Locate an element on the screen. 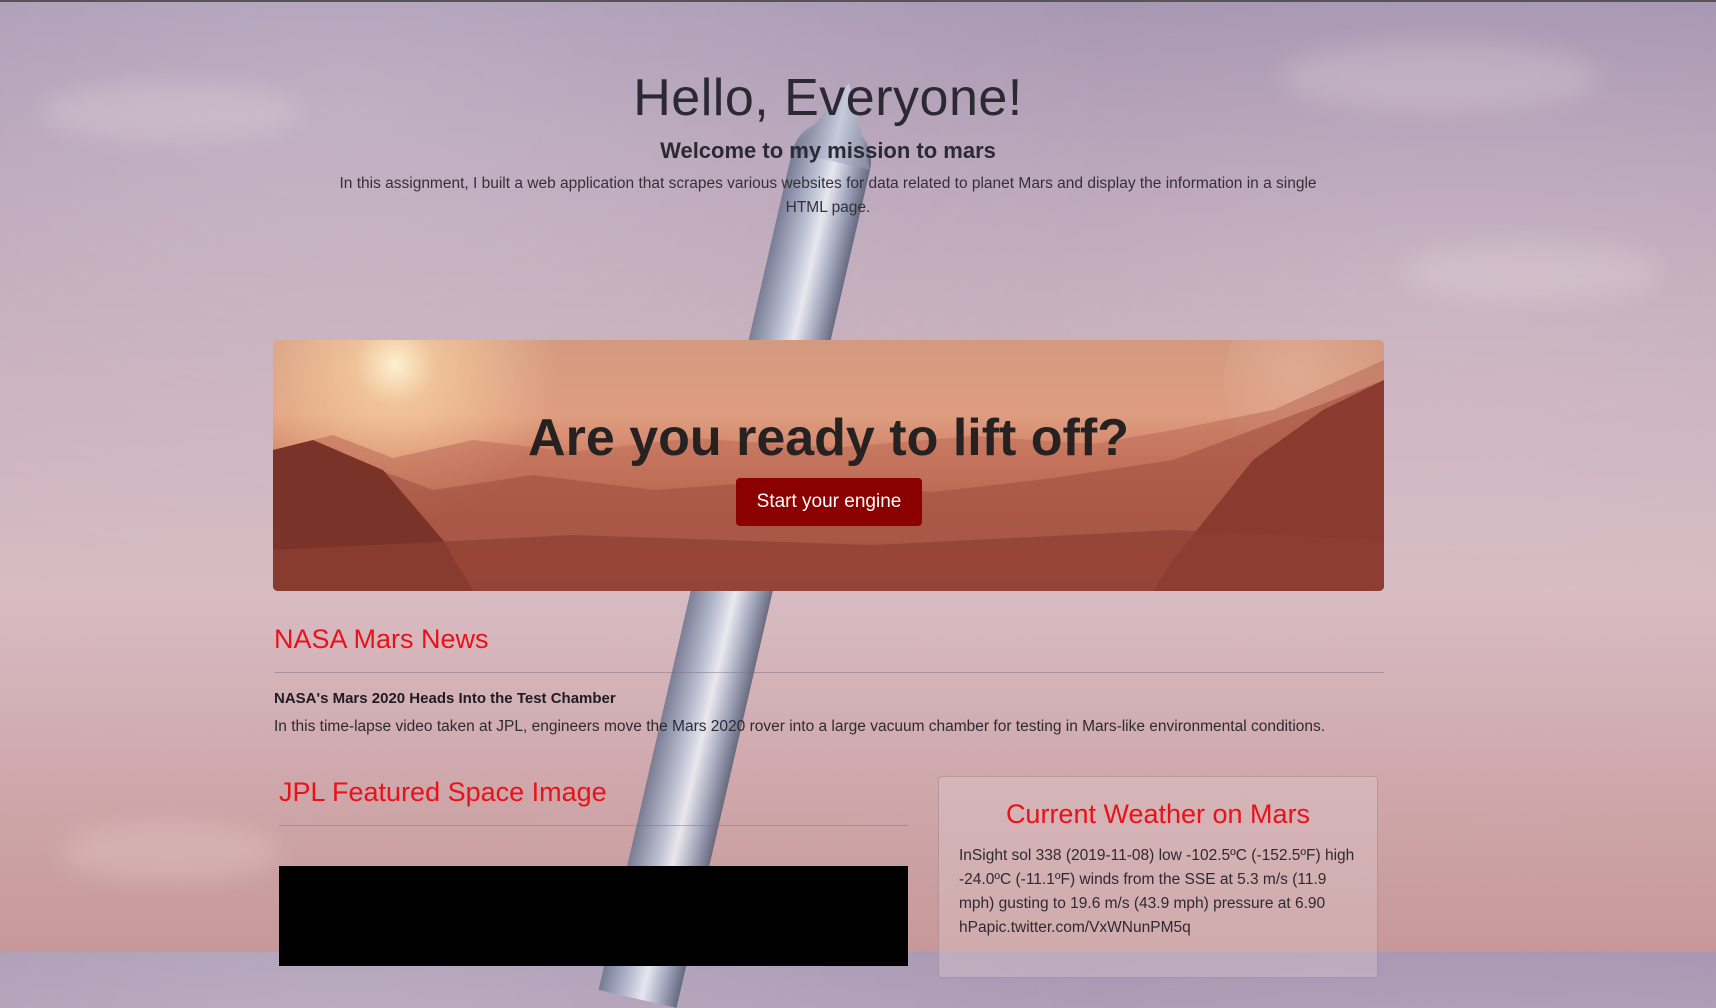 Image resolution: width=1716 pixels, height=1008 pixels. banner-heading: Are you ready to lift off? is located at coordinates (828, 438).